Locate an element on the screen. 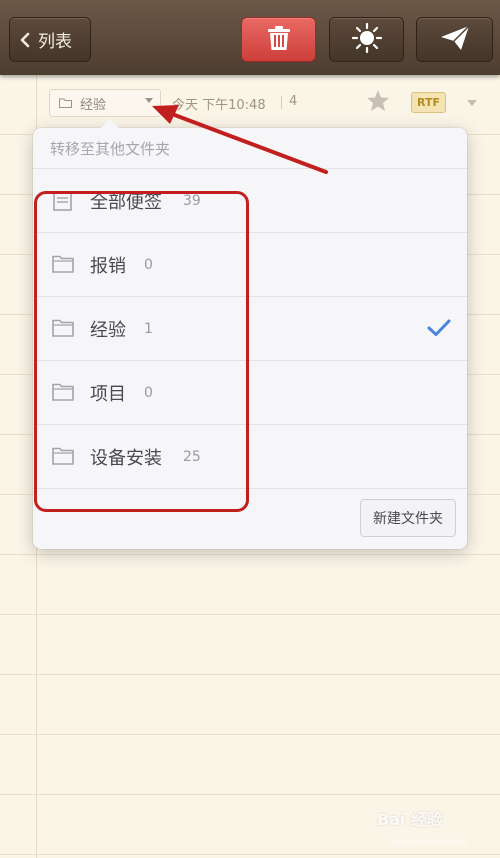 The width and height of the screenshot is (500, 858). annotation-arrow is located at coordinates (240, 139).